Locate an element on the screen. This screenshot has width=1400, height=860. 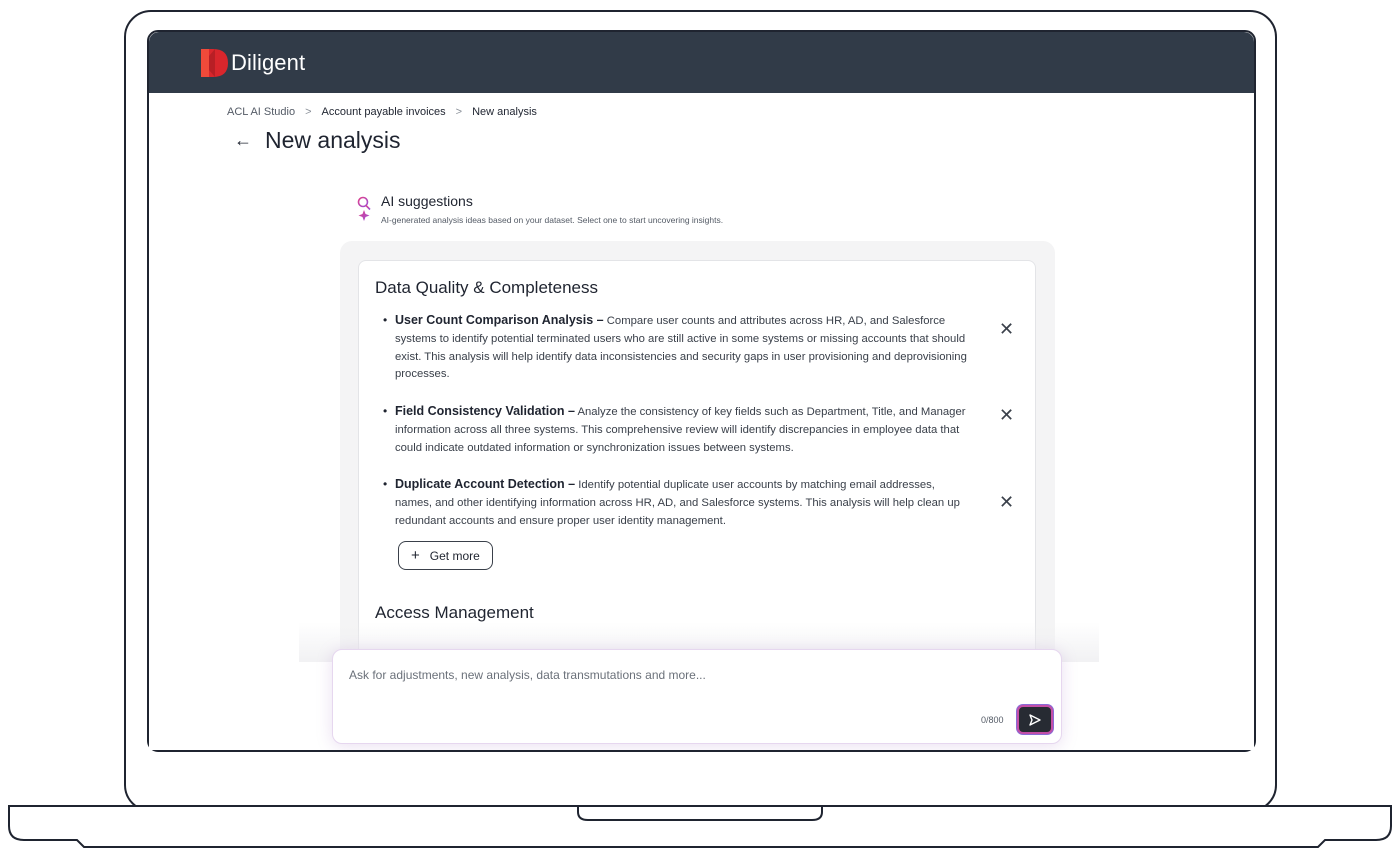
send-icon is located at coordinates (1035, 719).